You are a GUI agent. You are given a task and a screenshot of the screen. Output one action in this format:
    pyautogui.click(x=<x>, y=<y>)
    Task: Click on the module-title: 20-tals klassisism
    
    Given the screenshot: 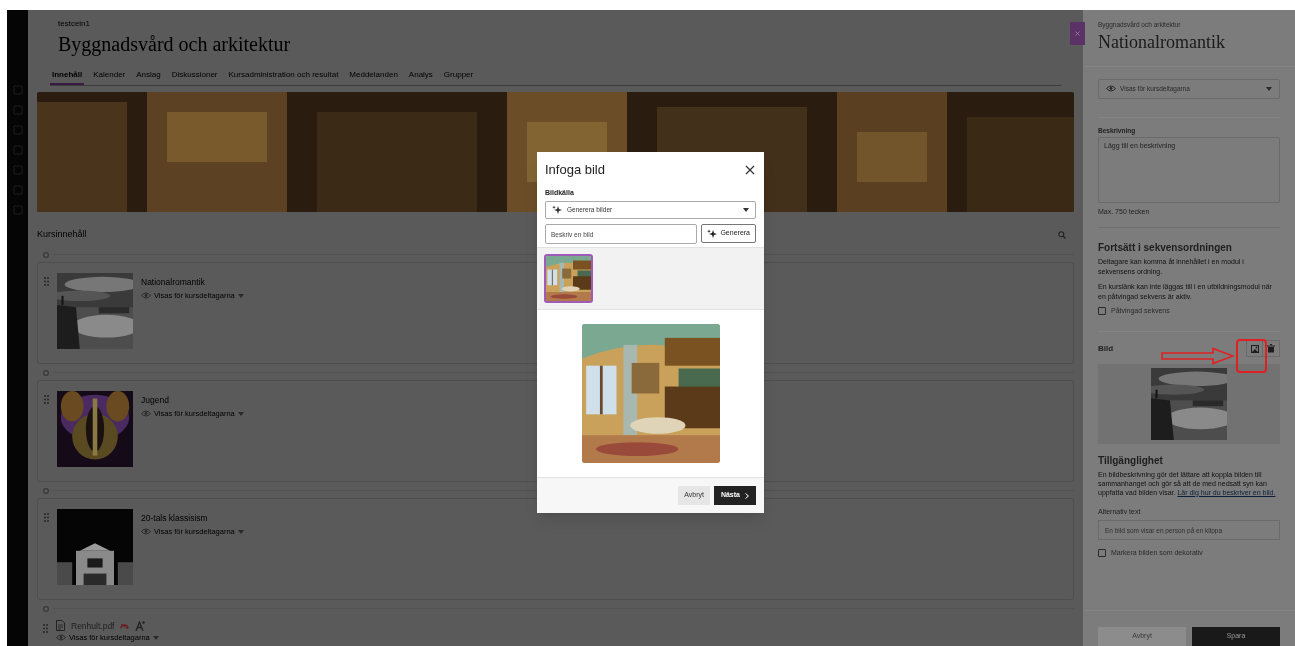 What is the action you would take?
    pyautogui.click(x=192, y=518)
    